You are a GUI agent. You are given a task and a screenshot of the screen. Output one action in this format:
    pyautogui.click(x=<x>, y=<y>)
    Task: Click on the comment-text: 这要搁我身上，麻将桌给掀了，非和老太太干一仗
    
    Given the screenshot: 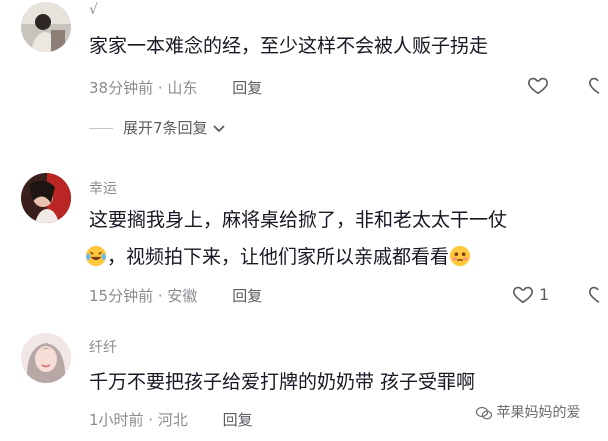 What is the action you would take?
    pyautogui.click(x=298, y=220)
    